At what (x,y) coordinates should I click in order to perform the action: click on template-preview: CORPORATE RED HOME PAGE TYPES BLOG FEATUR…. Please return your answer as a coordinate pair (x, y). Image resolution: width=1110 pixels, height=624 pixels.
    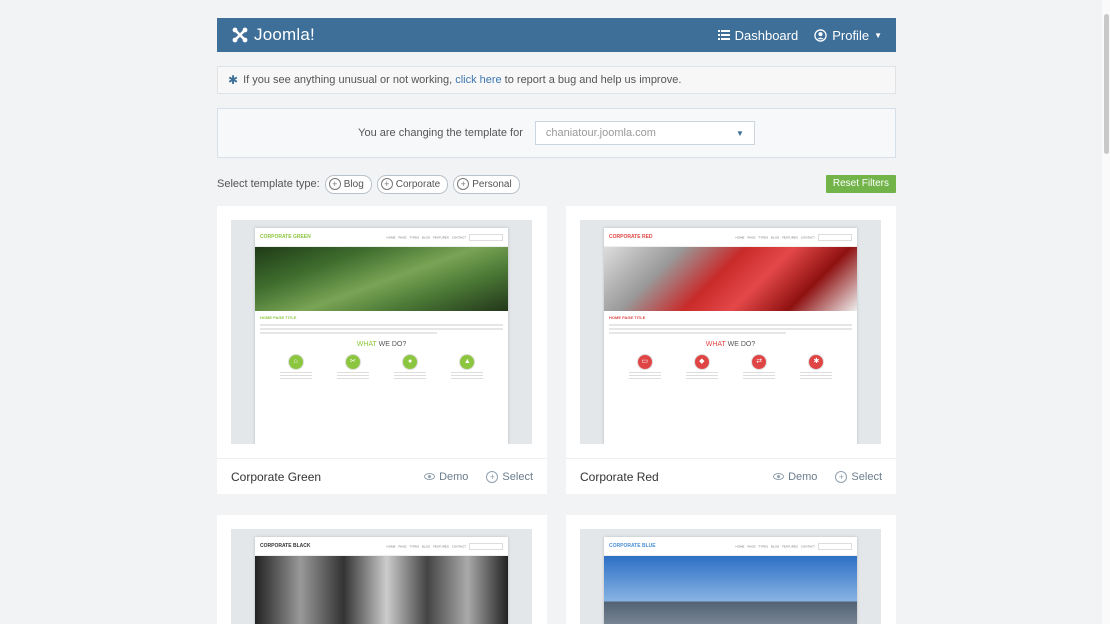
    Looking at the image, I should click on (730, 332).